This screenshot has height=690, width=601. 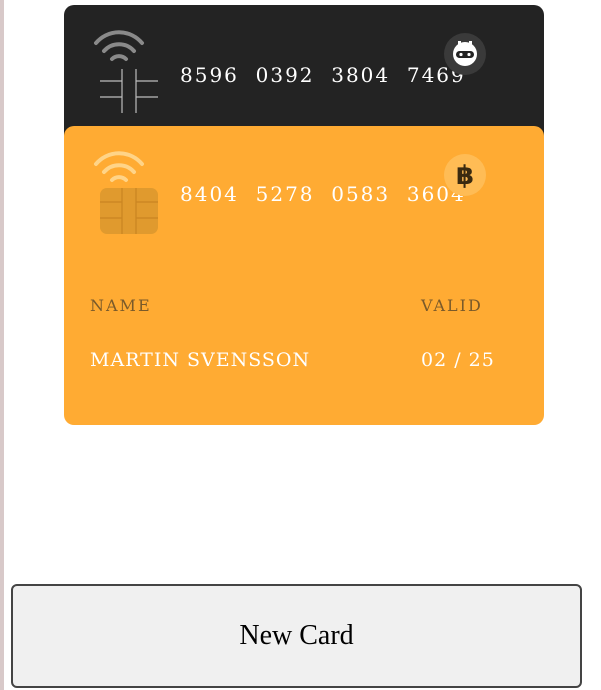 I want to click on robot-face-icon, so click(x=465, y=54).